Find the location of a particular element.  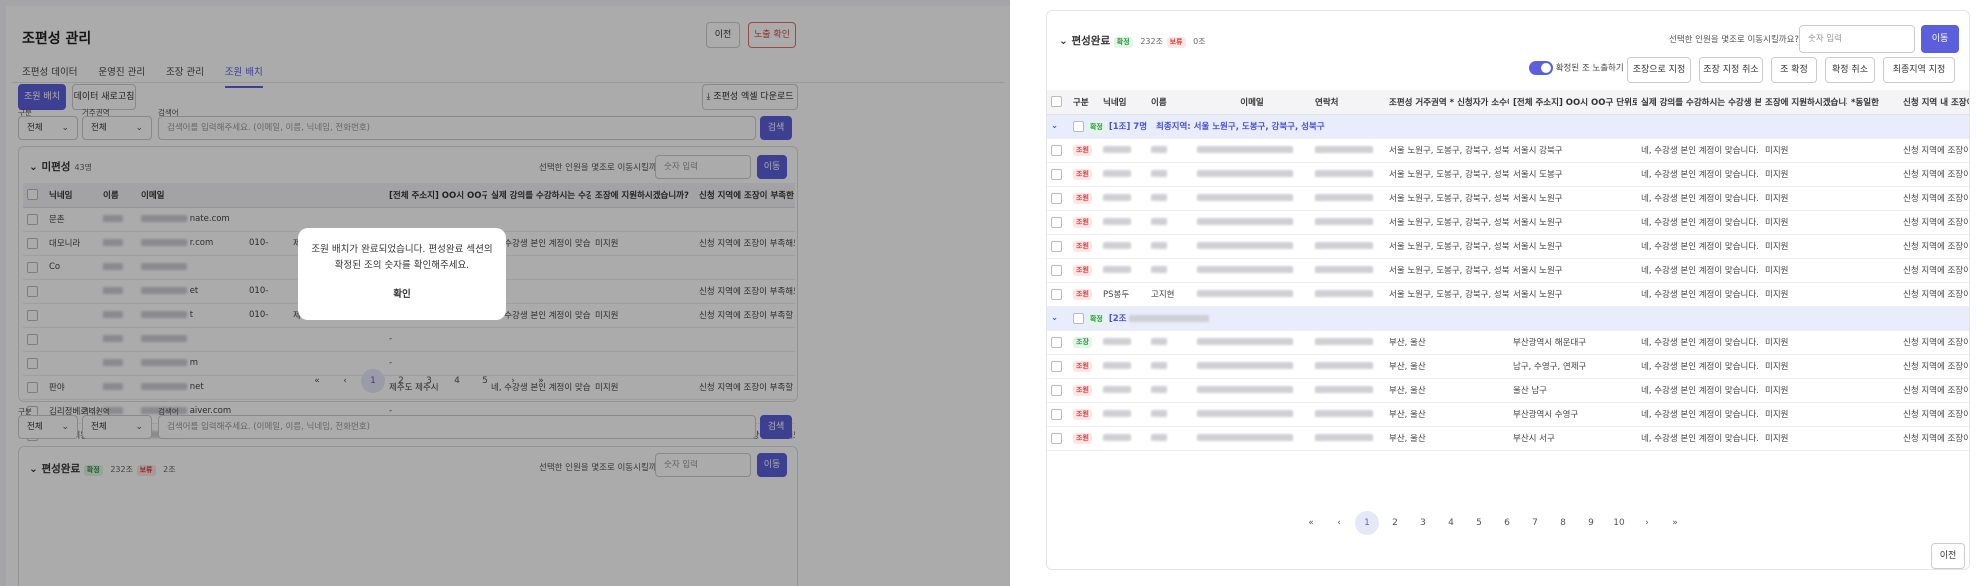

spacer-cell is located at coordinates (1873, 342).